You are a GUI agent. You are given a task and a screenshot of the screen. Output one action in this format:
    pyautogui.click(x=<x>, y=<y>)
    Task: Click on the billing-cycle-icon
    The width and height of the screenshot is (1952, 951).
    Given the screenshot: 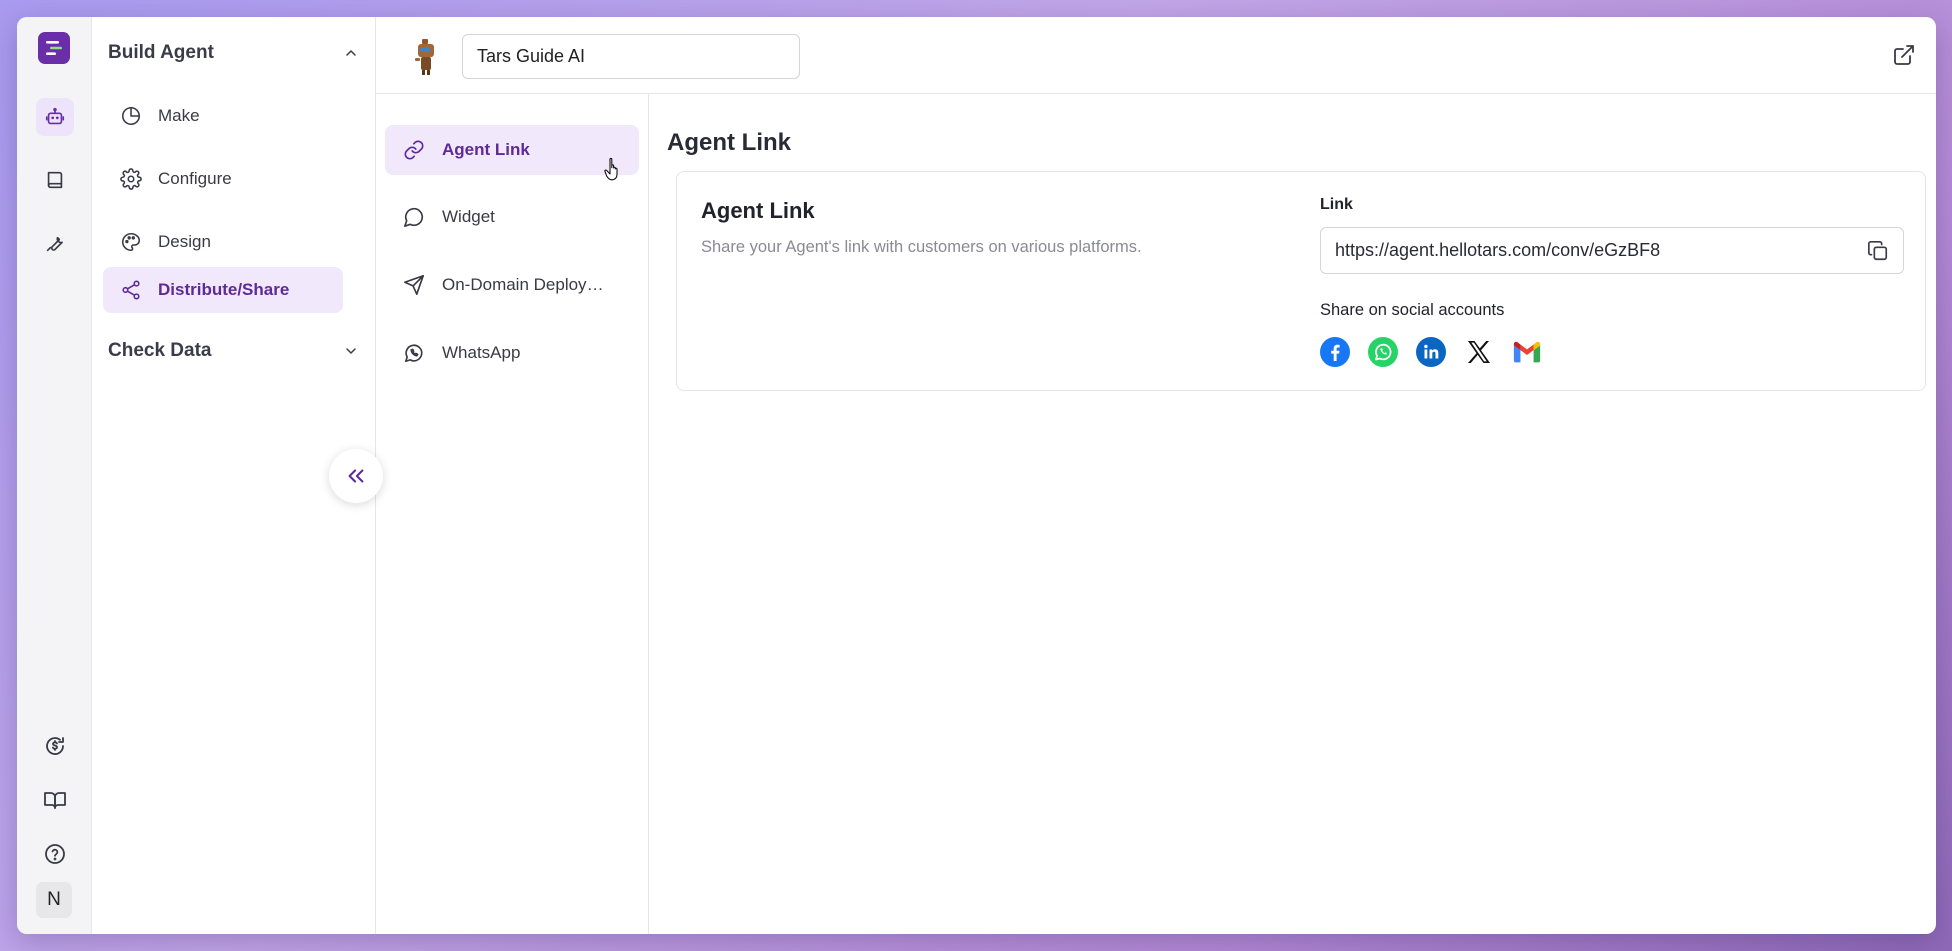 What is the action you would take?
    pyautogui.click(x=55, y=746)
    